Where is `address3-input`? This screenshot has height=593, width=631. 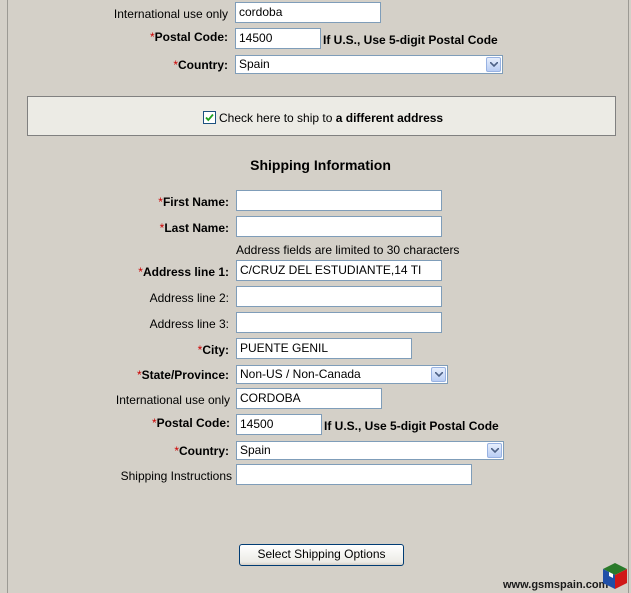 address3-input is located at coordinates (339, 322).